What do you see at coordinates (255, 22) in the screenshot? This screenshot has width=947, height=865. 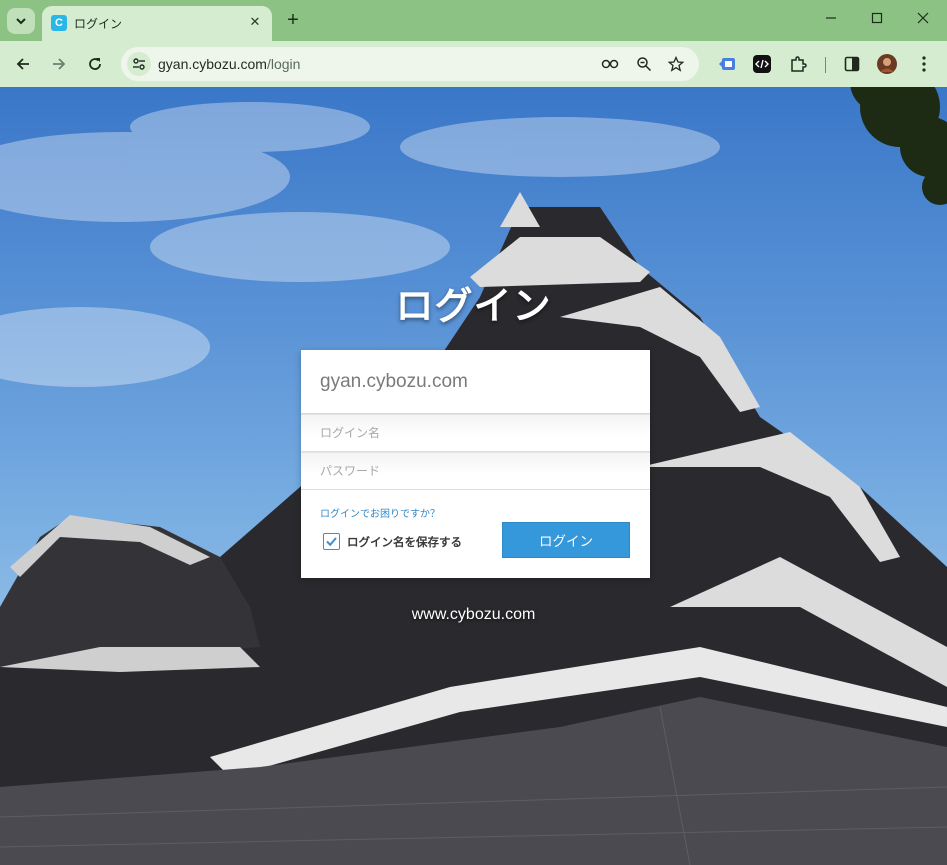 I see `tab-close-icon: ✕` at bounding box center [255, 22].